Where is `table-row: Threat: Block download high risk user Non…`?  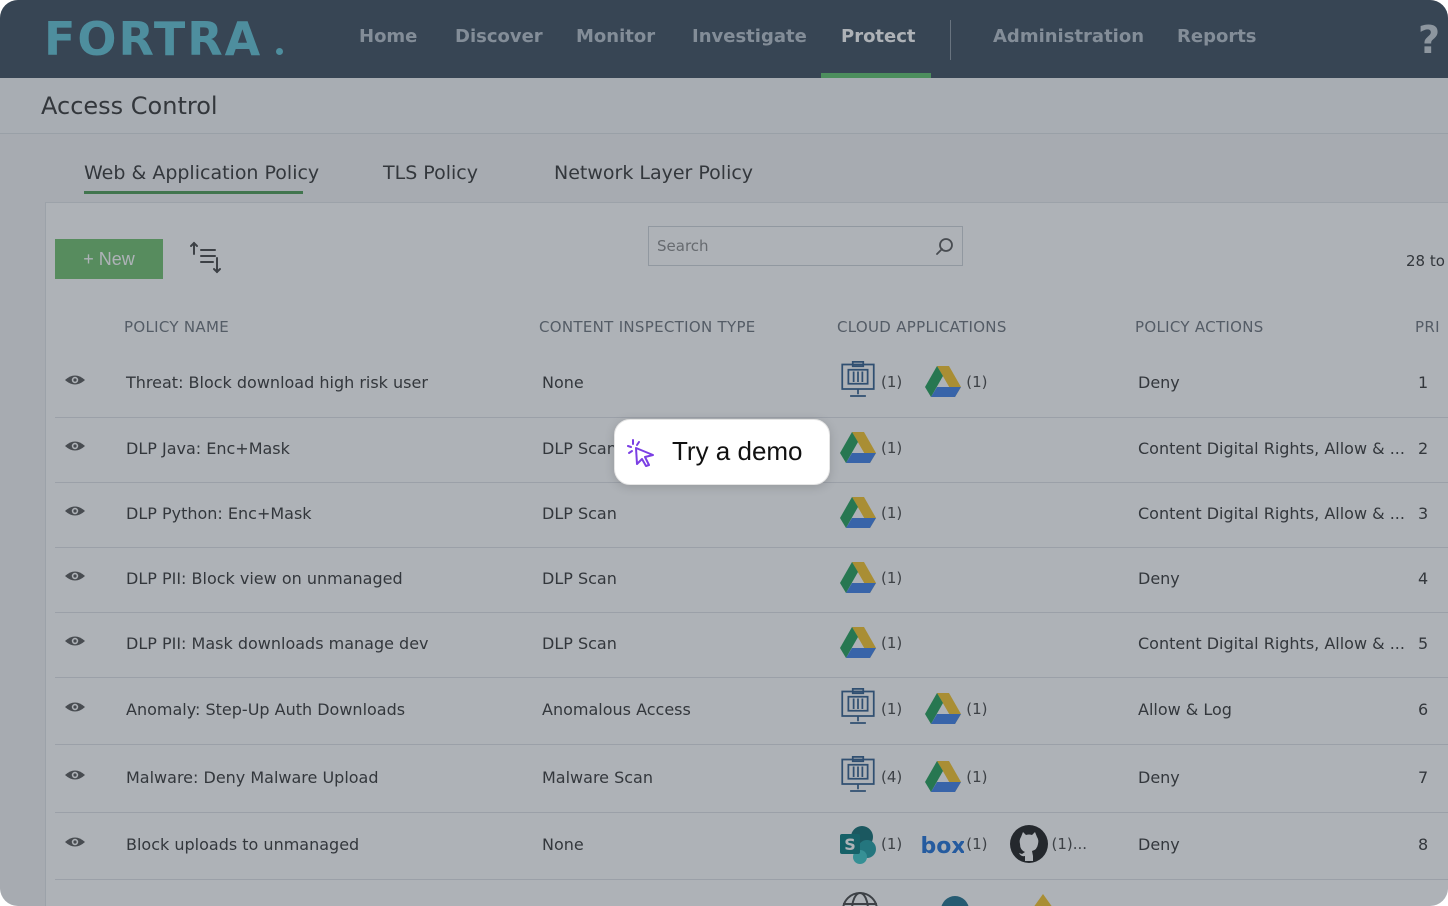 table-row: Threat: Block download high risk user Non… is located at coordinates (751, 385).